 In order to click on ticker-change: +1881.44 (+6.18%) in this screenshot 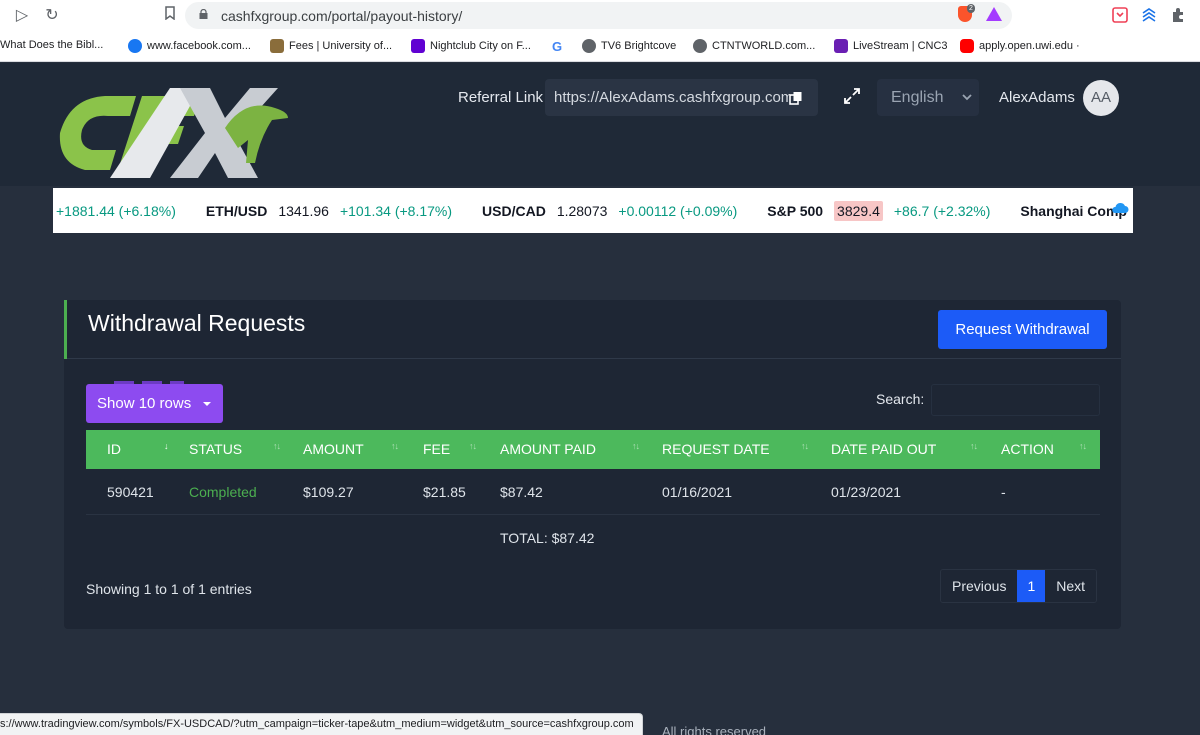, I will do `click(116, 210)`.